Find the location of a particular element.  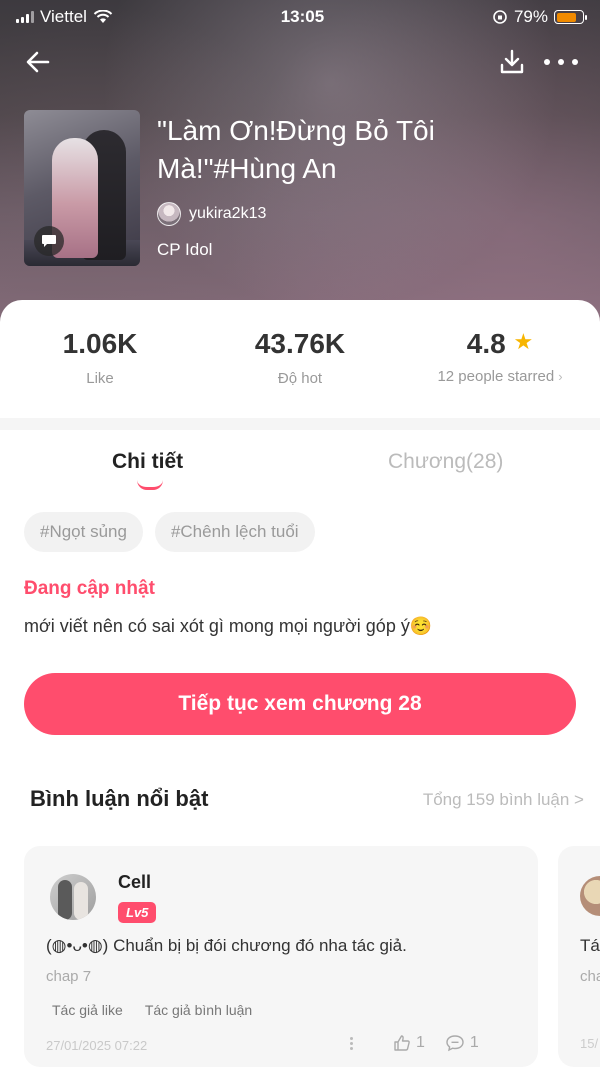

commenter-name: Cell is located at coordinates (134, 882).